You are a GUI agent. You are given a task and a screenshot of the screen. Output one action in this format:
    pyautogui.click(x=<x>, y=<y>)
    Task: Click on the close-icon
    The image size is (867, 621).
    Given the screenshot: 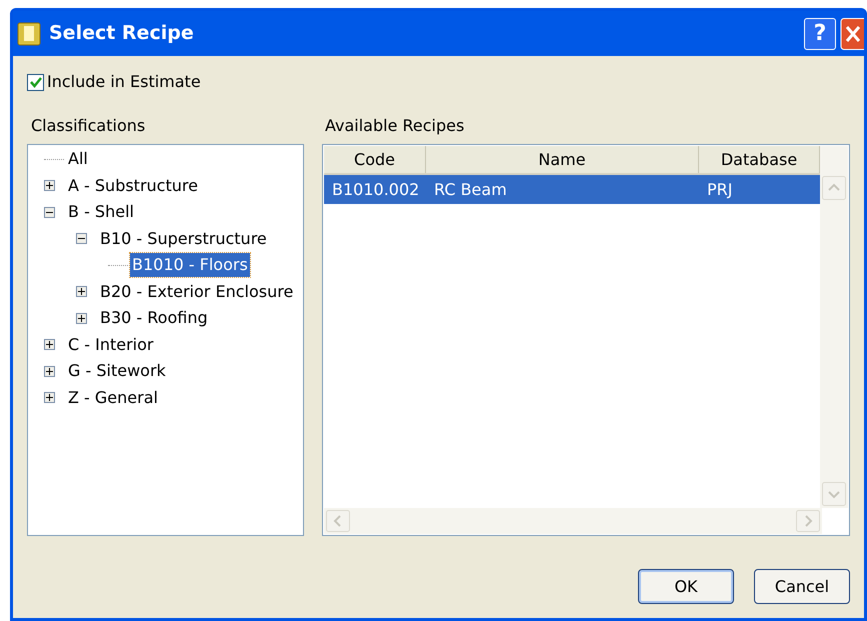 What is the action you would take?
    pyautogui.click(x=852, y=34)
    